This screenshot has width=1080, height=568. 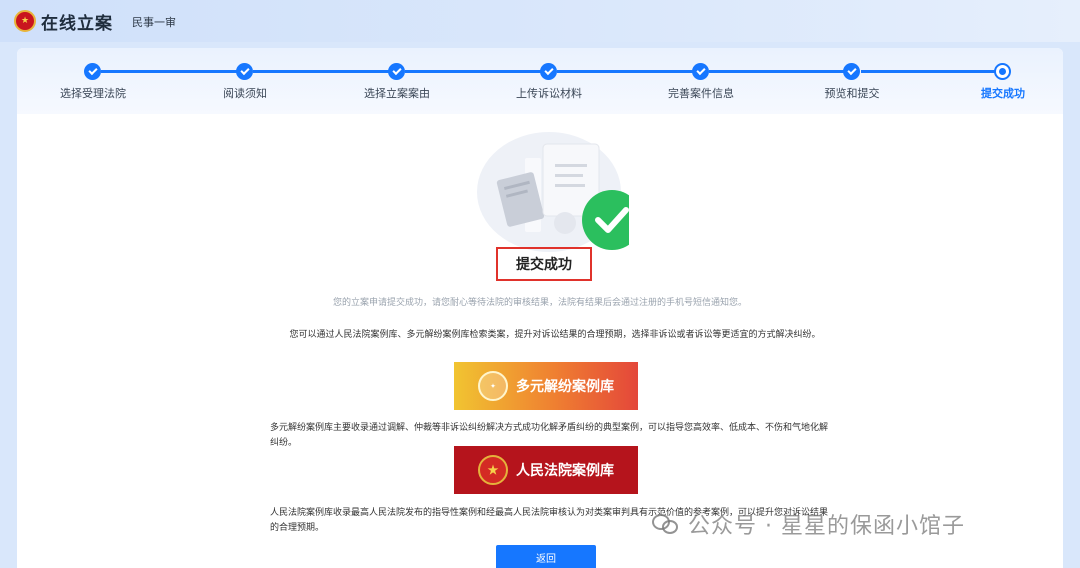 I want to click on top-header: ★ 在线立案 民事一审, so click(x=540, y=21).